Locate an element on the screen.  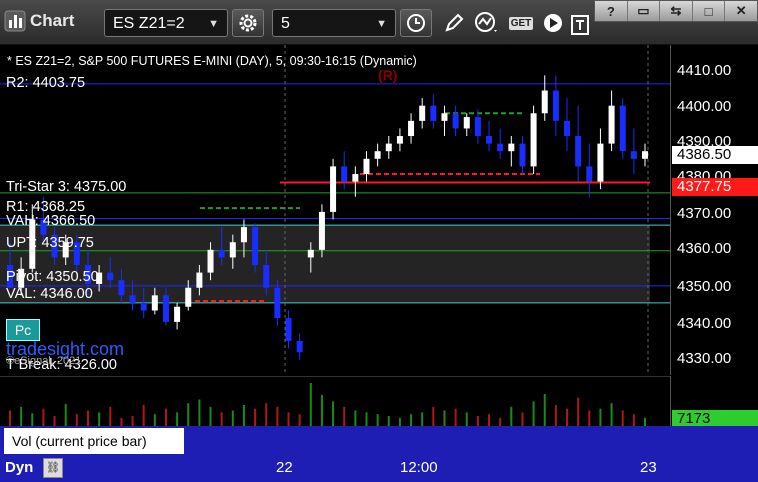
link-chain-icon: ⛓ is located at coordinates (53, 468).